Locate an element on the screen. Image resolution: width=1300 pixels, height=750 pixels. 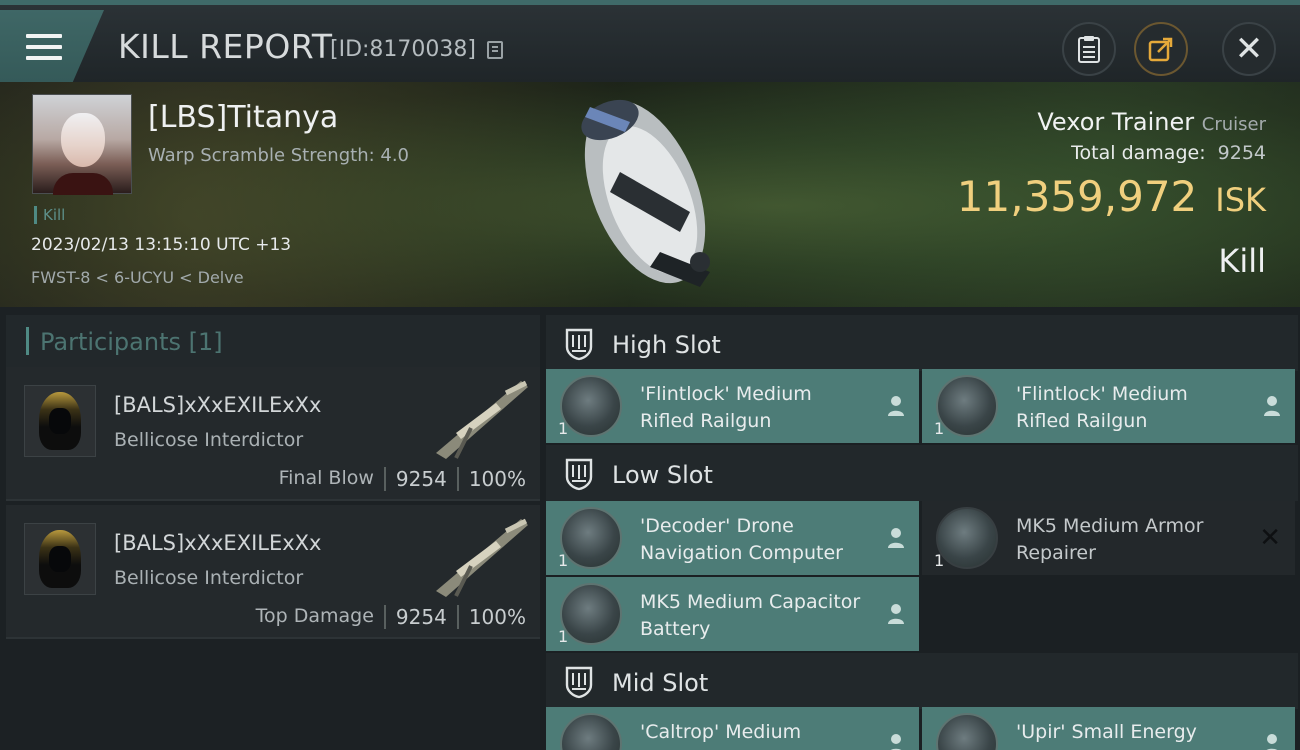
ship-class: Cruiser is located at coordinates (1233, 124).